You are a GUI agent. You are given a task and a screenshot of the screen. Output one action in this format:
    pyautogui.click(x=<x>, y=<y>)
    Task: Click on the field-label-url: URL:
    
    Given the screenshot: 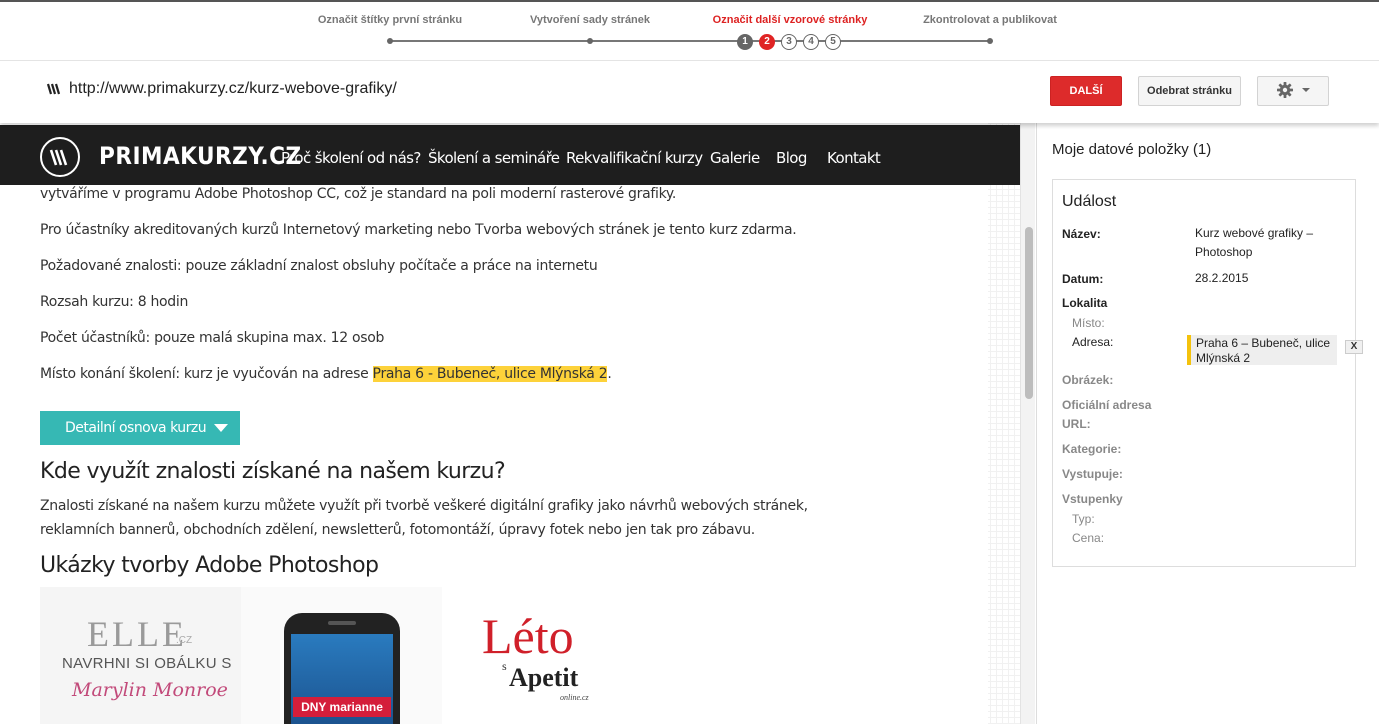 What is the action you would take?
    pyautogui.click(x=1076, y=424)
    